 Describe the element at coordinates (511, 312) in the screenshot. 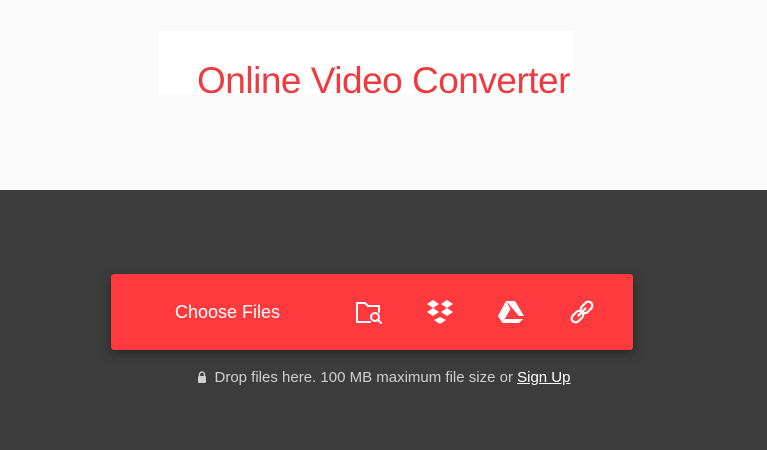

I see `google-drive-icon` at that location.